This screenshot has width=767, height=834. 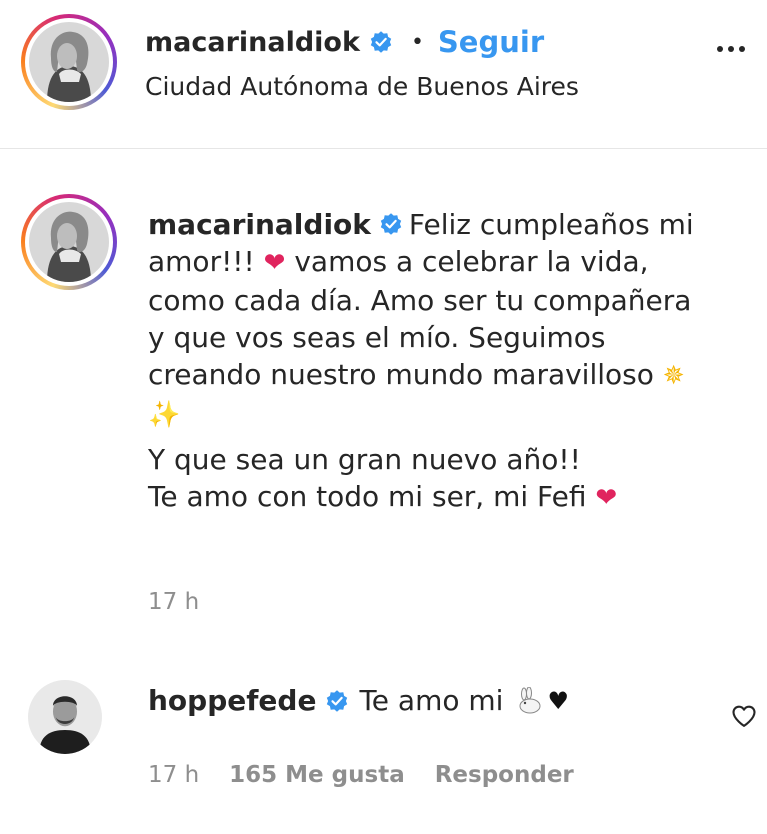 I want to click on comment-avatar, so click(x=65, y=717).